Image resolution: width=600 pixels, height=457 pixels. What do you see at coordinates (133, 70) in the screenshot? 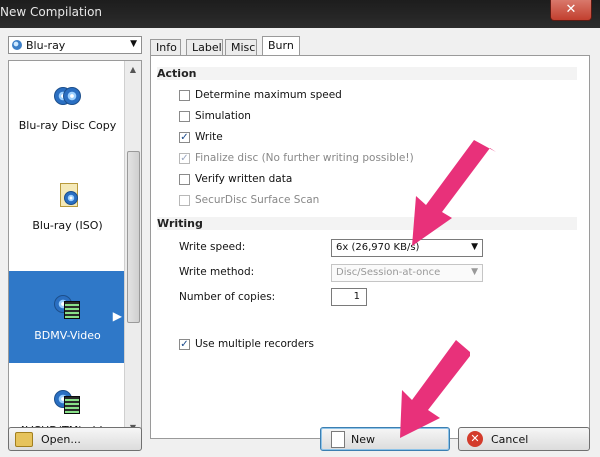
I see `scroll-up-icon: ▲` at bounding box center [133, 70].